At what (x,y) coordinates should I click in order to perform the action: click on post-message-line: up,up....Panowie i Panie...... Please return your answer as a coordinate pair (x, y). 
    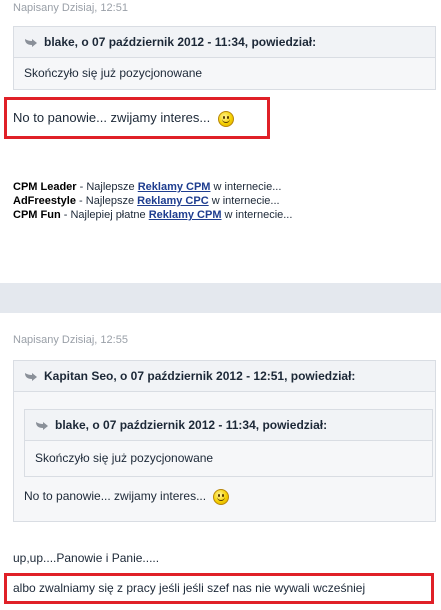
    Looking at the image, I should click on (86, 558).